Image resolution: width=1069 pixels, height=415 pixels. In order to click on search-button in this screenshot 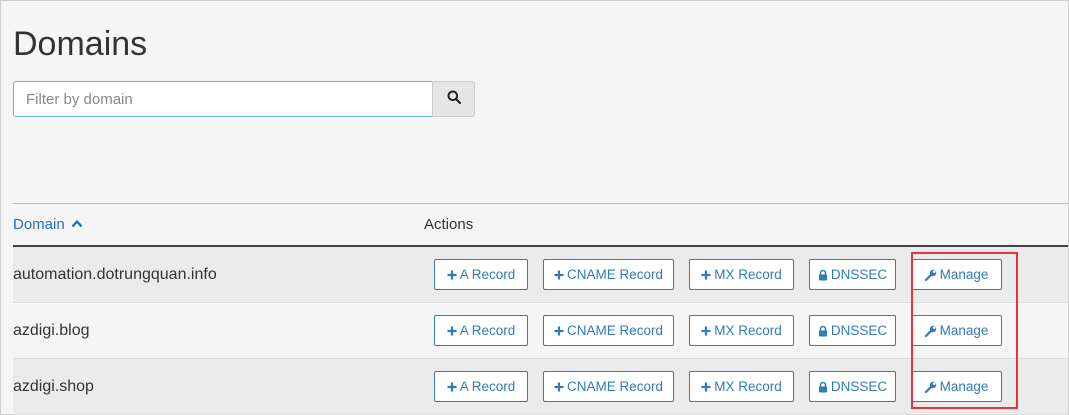, I will do `click(453, 99)`.